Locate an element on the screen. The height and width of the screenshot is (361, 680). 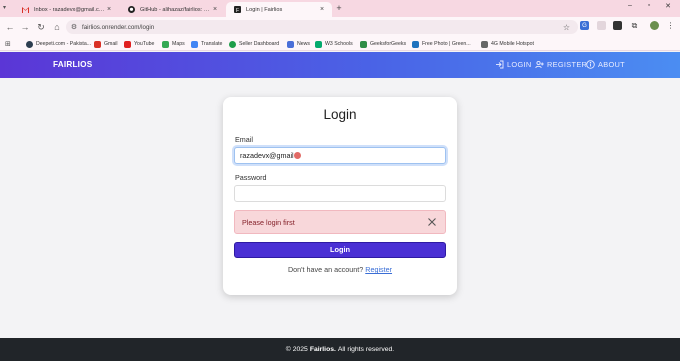
minimize-icon: – is located at coordinates (630, 5).